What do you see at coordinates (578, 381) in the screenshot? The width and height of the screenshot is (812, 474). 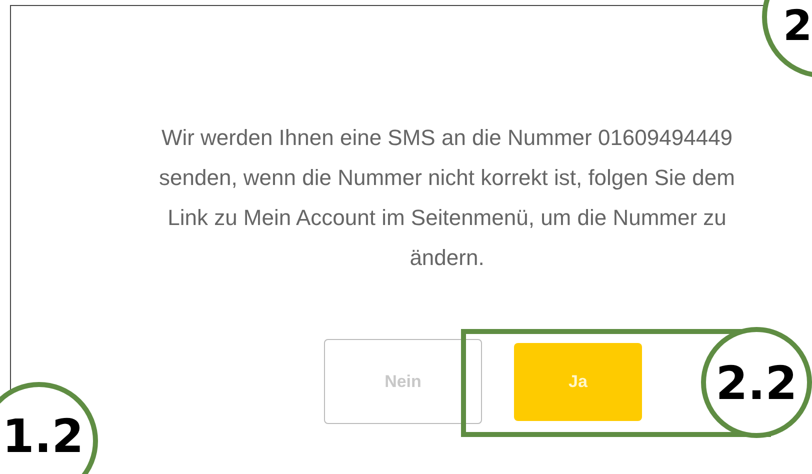 I see `dialog-button: Ja` at bounding box center [578, 381].